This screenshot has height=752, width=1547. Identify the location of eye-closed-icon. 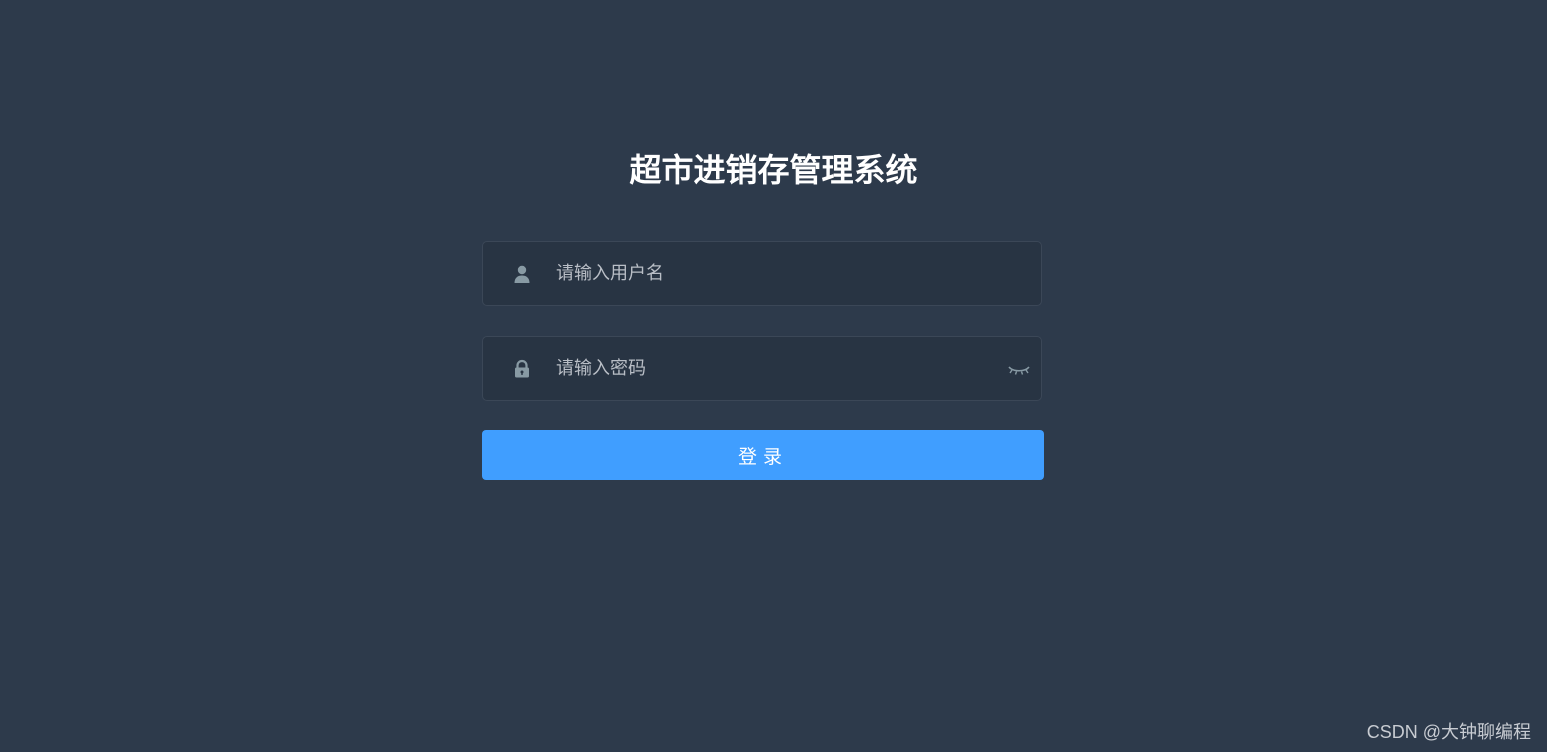
(1019, 369).